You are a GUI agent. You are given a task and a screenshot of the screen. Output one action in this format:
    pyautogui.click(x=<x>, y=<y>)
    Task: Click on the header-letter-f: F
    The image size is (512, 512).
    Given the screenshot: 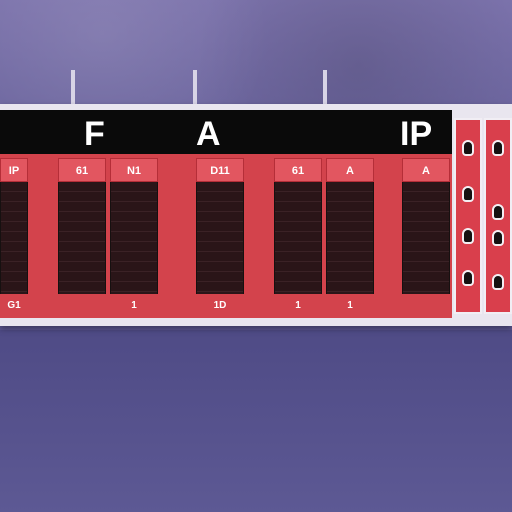 What is the action you would take?
    pyautogui.click(x=94, y=134)
    